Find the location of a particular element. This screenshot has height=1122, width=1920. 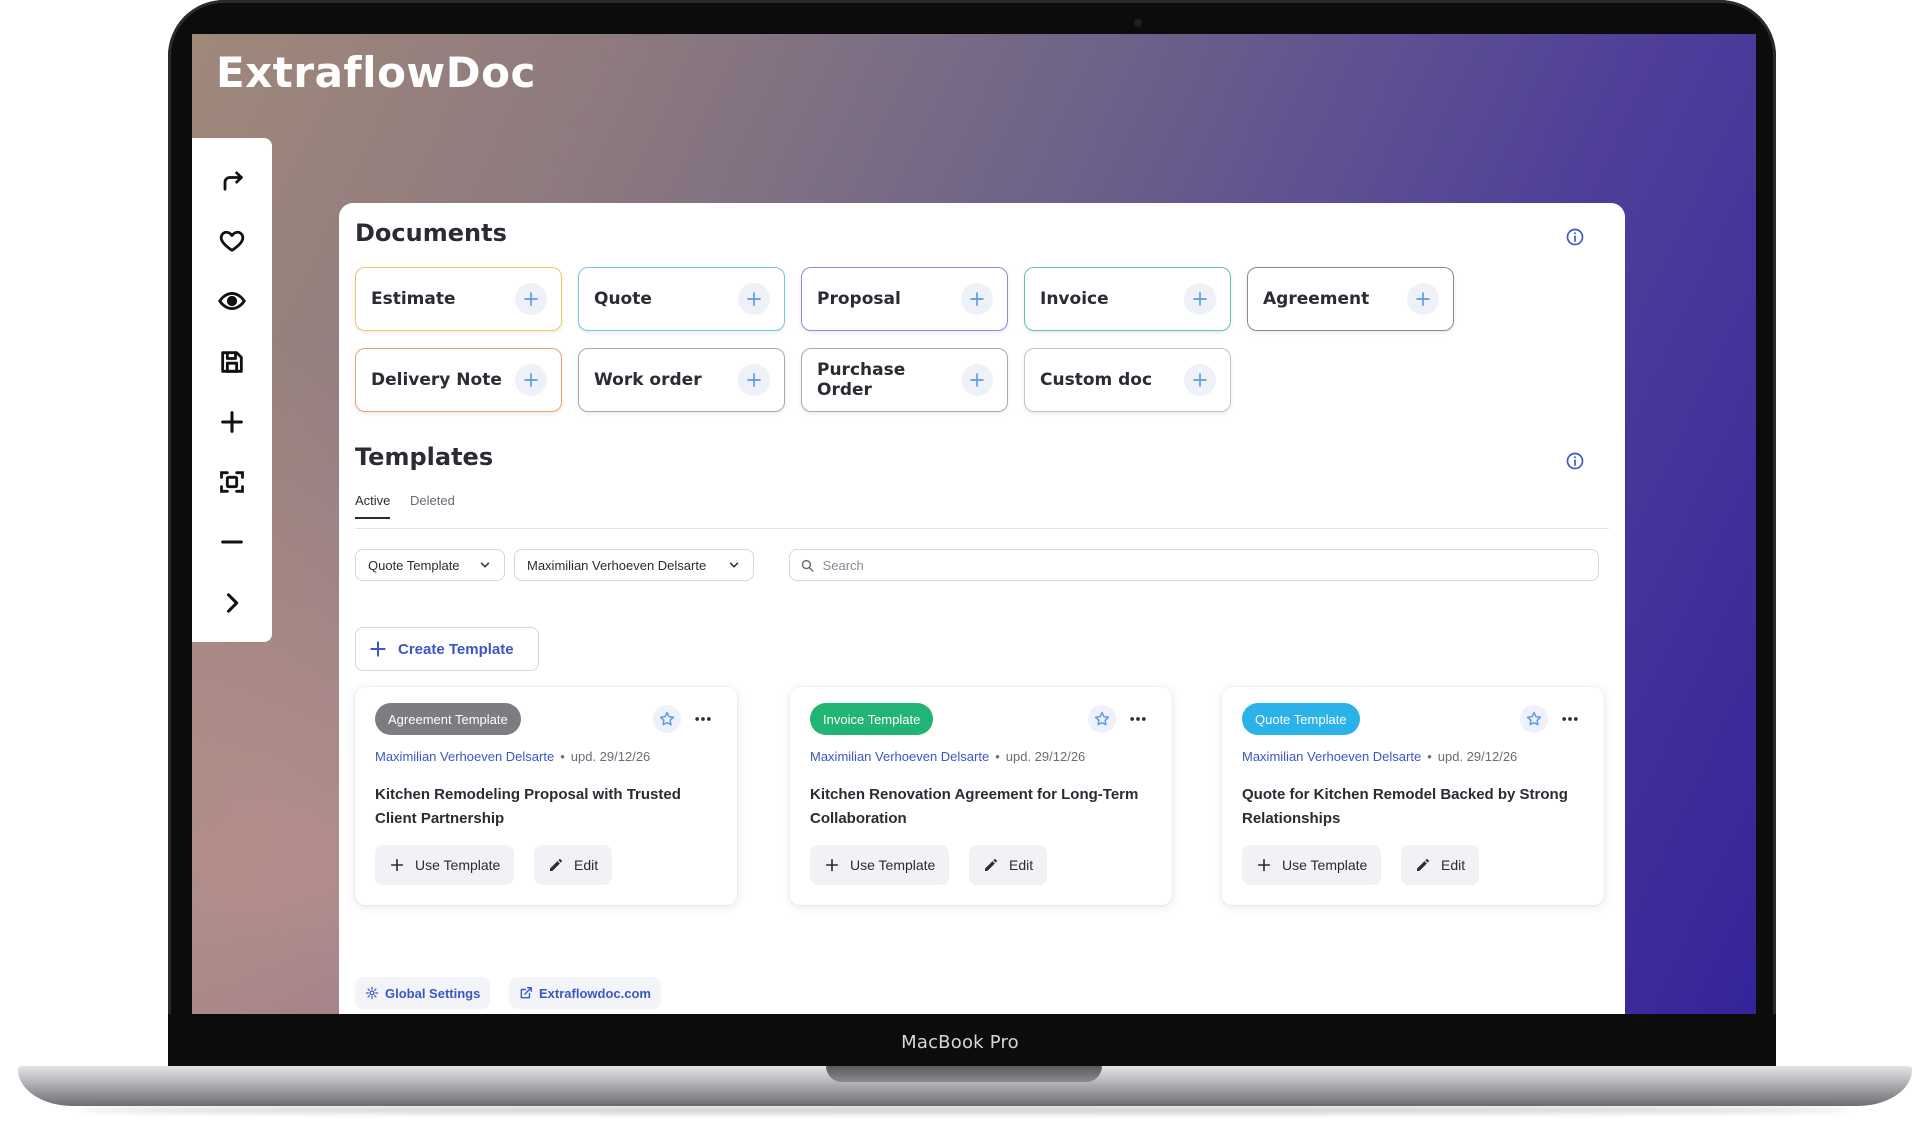

add-estimate-button is located at coordinates (531, 299).